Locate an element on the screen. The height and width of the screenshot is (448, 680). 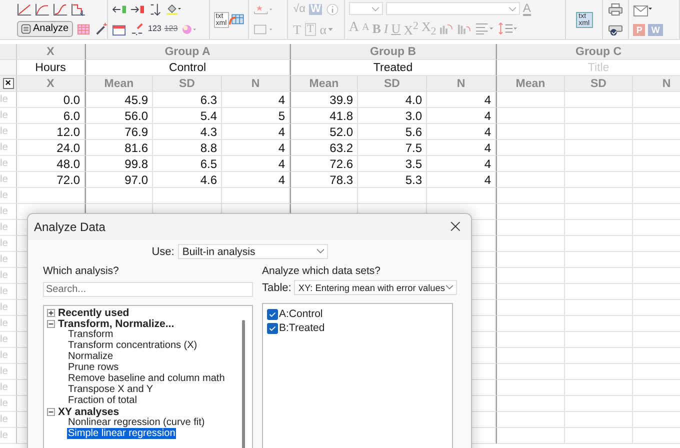
tree-category: Recently used is located at coordinates (88, 312).